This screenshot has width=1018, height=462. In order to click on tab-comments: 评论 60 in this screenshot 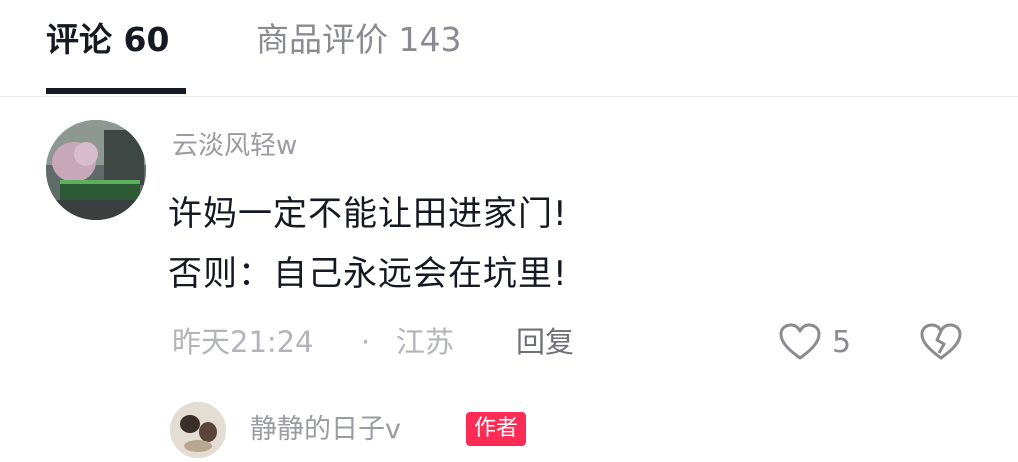, I will do `click(116, 54)`.